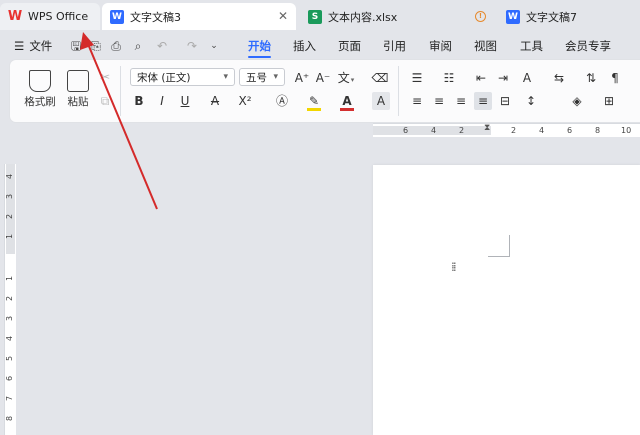 Image resolution: width=640 pixels, height=435 pixels. What do you see at coordinates (192, 46) in the screenshot?
I see `redo-icon: ↷` at bounding box center [192, 46].